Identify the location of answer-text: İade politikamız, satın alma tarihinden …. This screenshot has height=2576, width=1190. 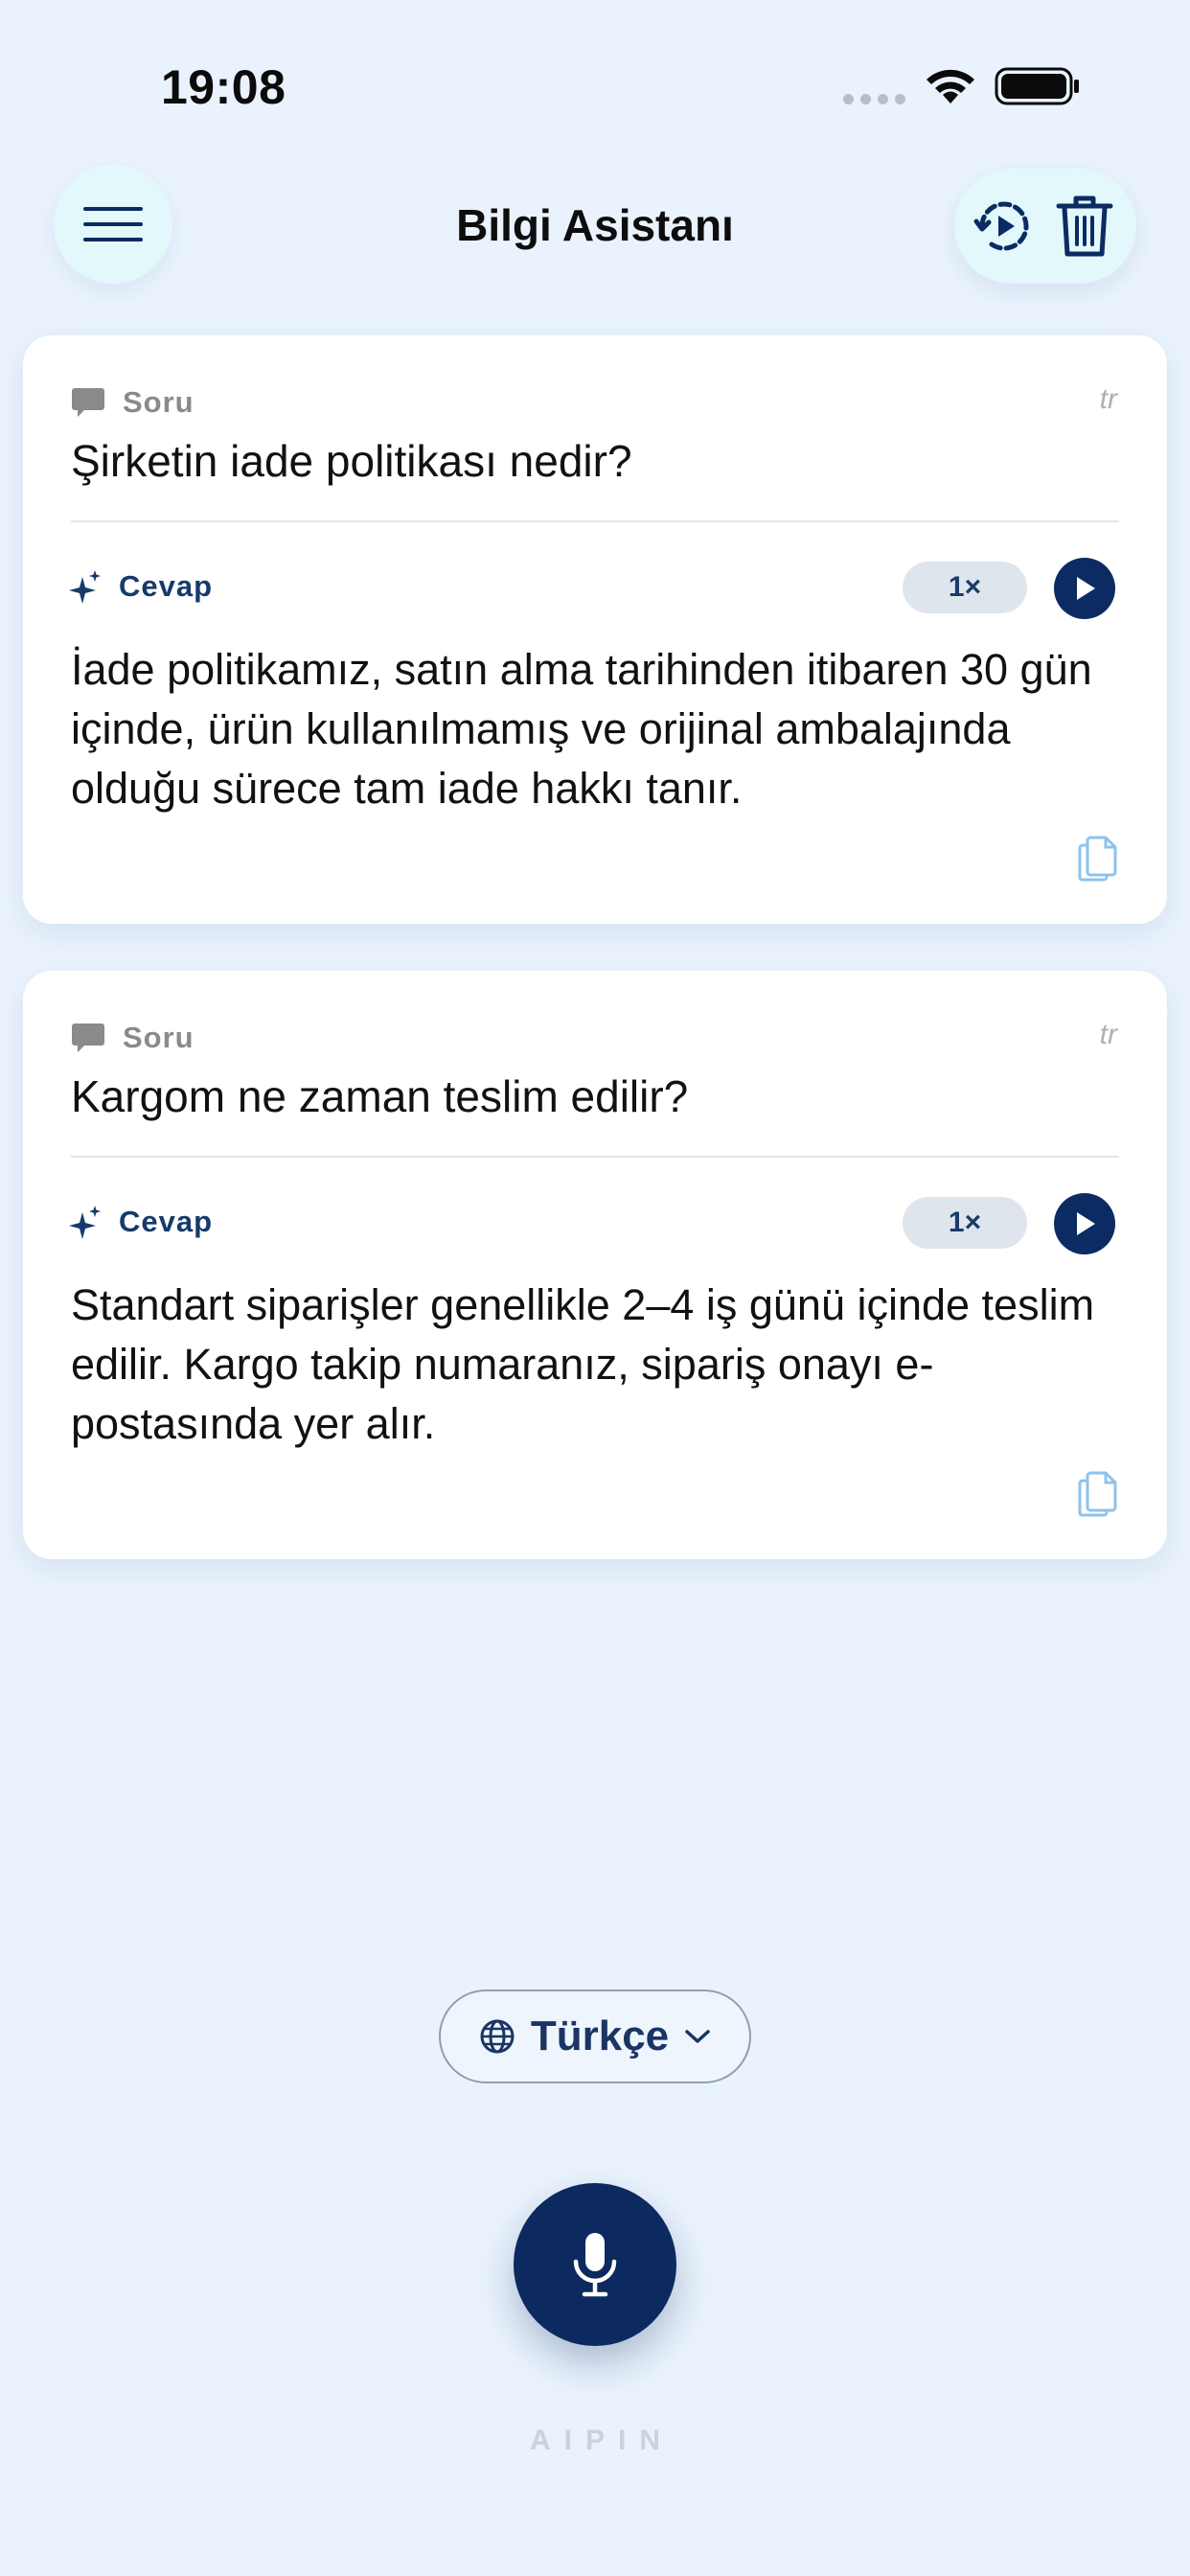
(581, 729).